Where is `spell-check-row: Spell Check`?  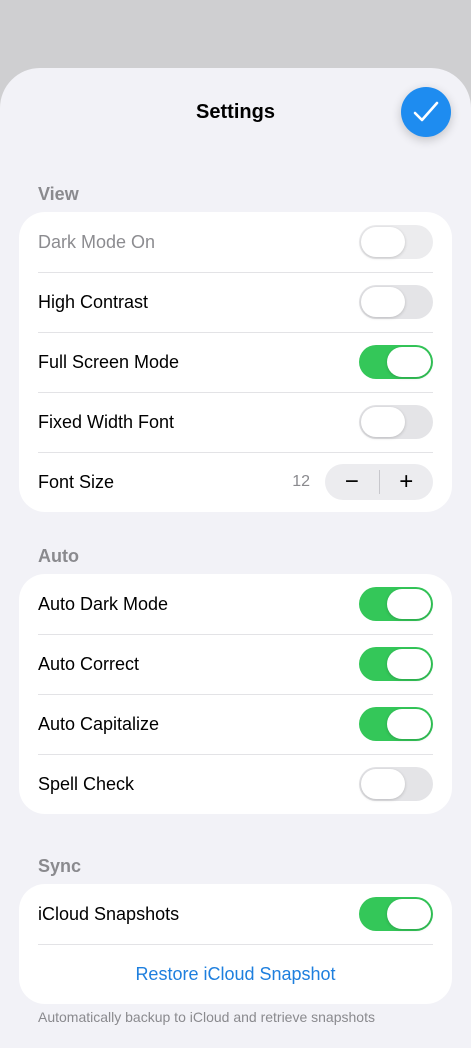 spell-check-row: Spell Check is located at coordinates (235, 784).